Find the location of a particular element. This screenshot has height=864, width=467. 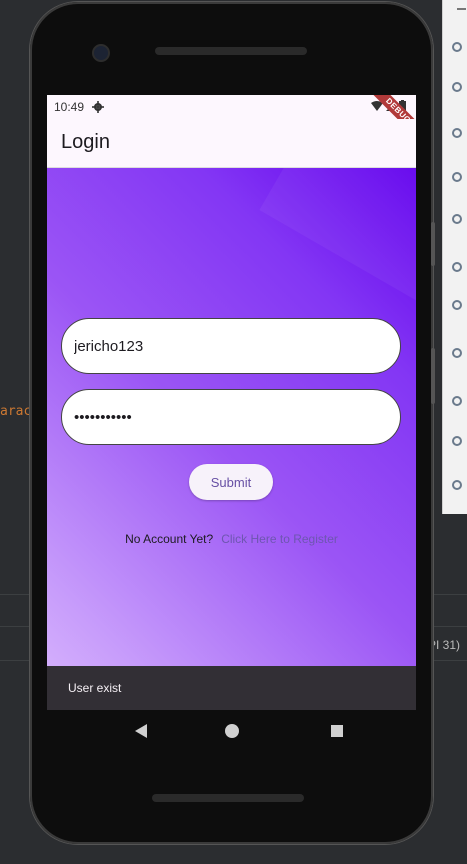

ide-code-snippet: arac is located at coordinates (16, 411).